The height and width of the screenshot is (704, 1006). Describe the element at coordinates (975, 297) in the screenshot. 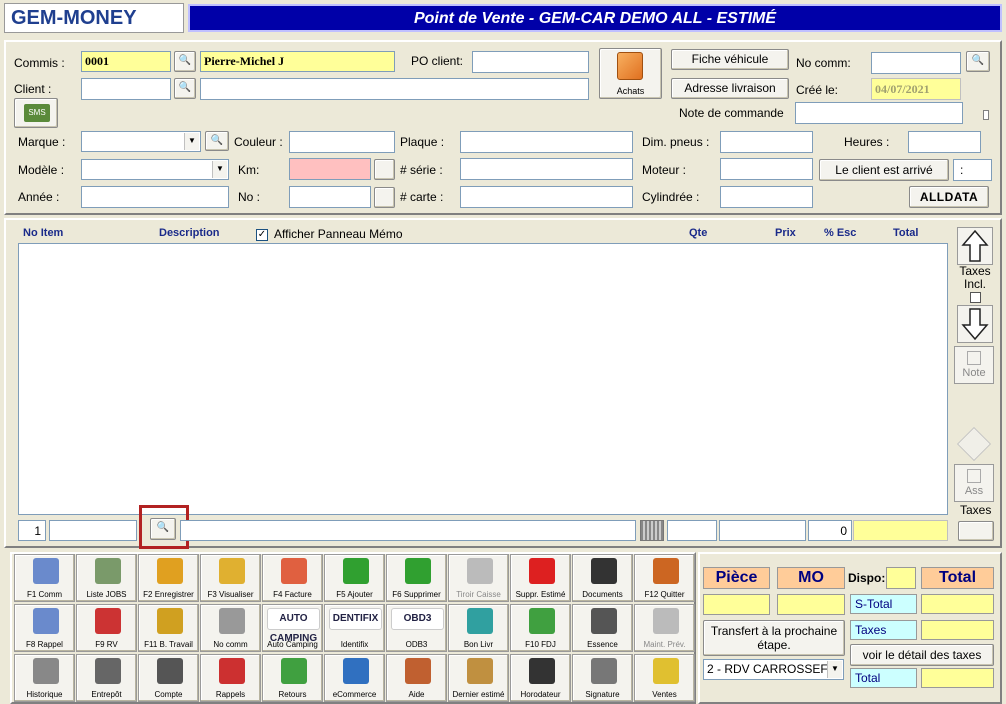

I see `taxes-incl-checkbox` at that location.